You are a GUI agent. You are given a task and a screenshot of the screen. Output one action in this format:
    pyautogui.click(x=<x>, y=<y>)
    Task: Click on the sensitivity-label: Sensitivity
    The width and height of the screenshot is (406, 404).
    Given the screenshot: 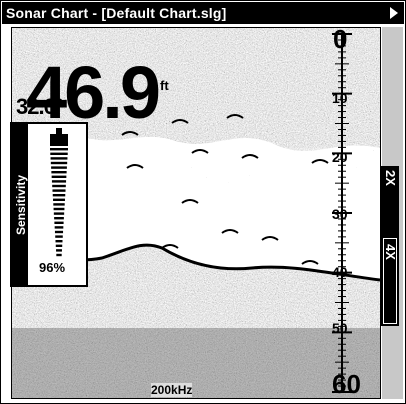 What is the action you would take?
    pyautogui.click(x=21, y=205)
    